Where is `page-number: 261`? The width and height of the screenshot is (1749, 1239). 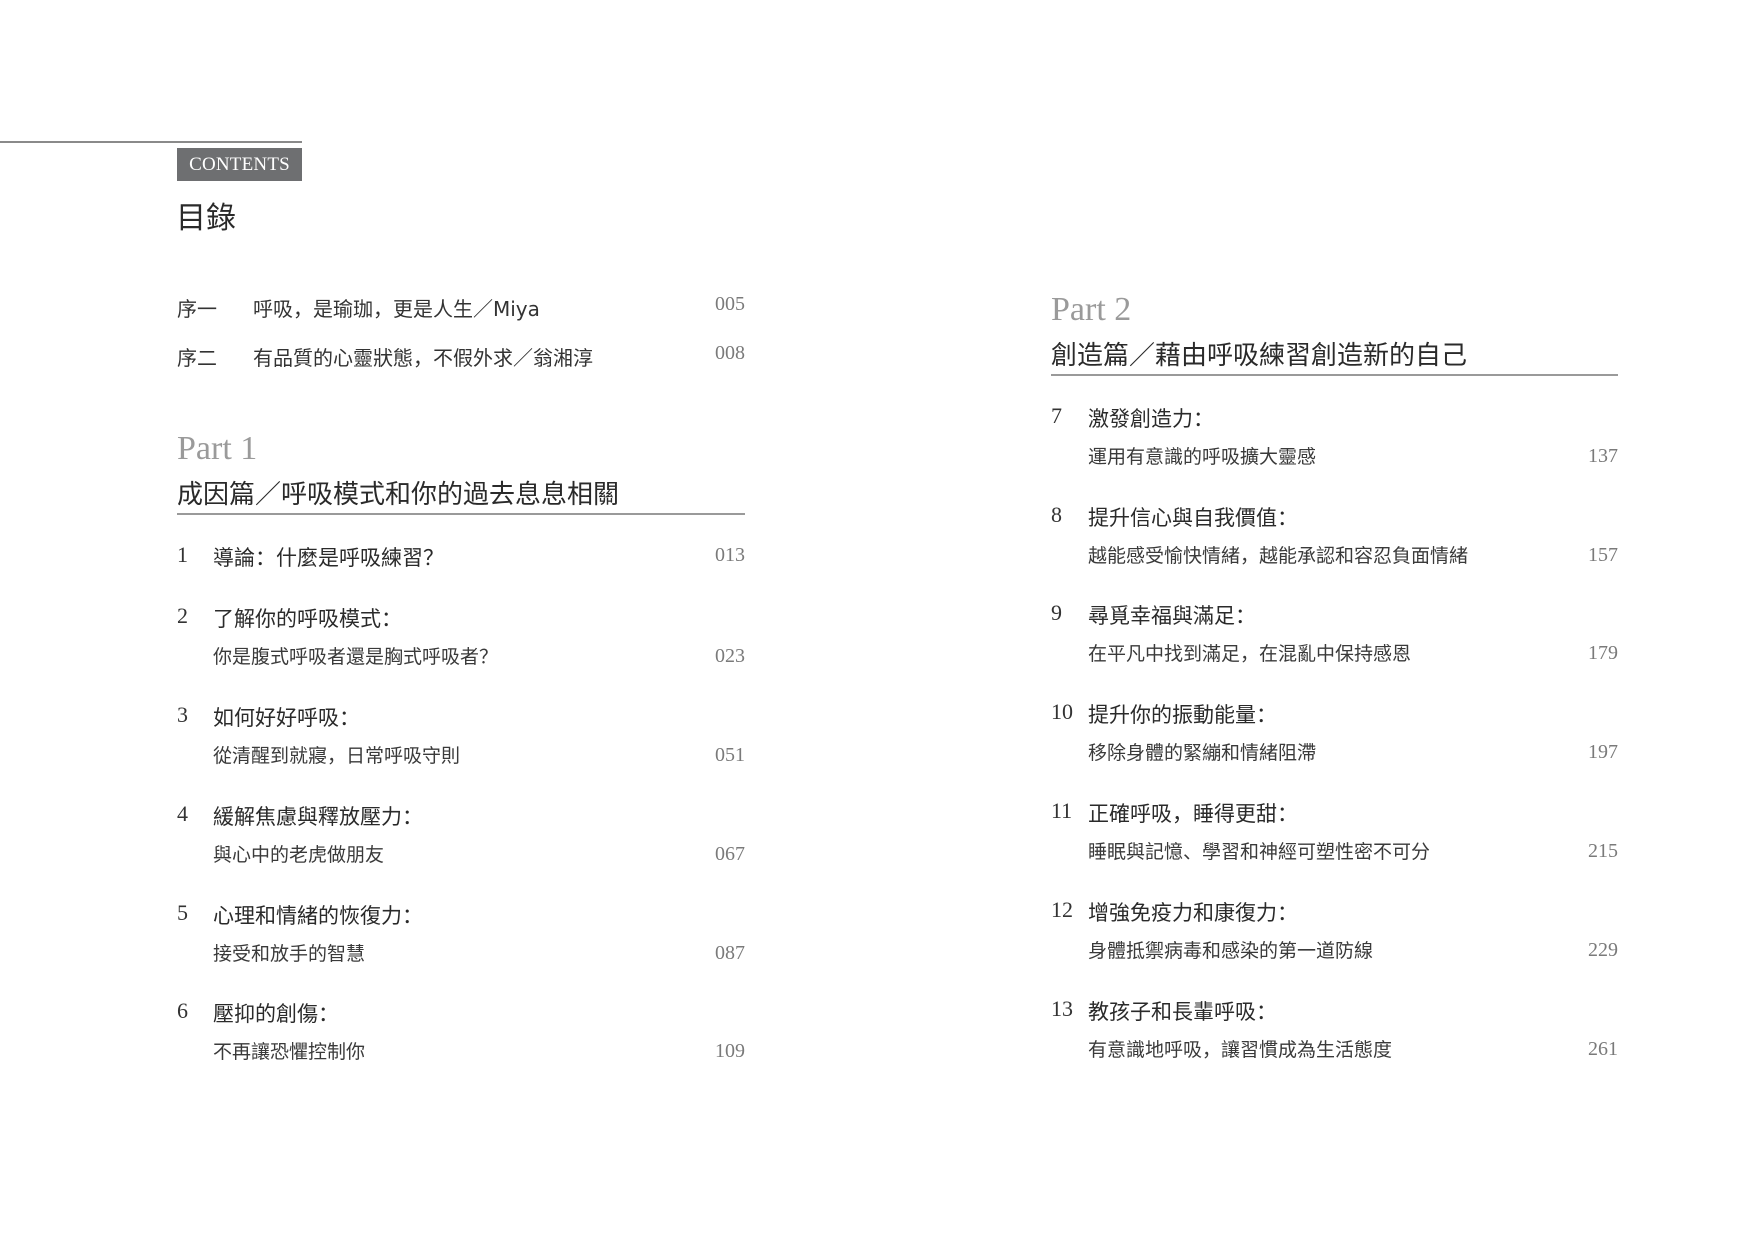
page-number: 261 is located at coordinates (1603, 1049).